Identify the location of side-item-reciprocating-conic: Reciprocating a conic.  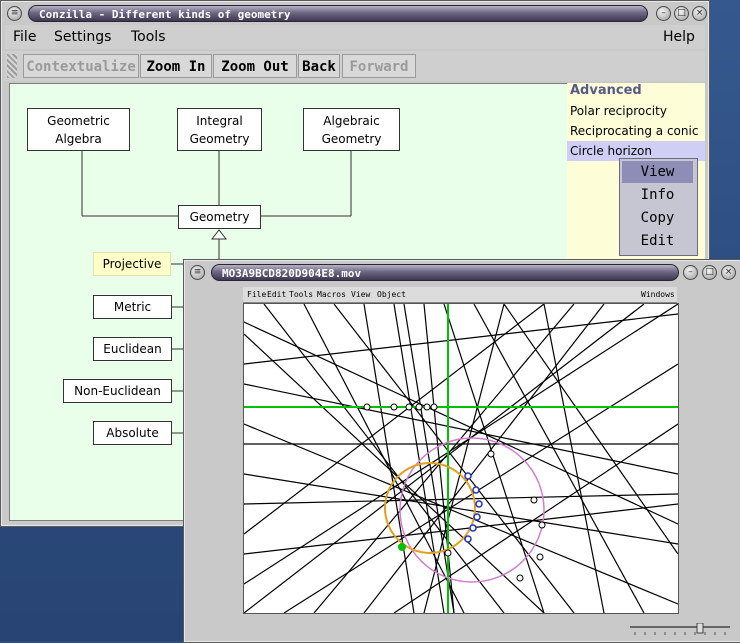
(636, 131).